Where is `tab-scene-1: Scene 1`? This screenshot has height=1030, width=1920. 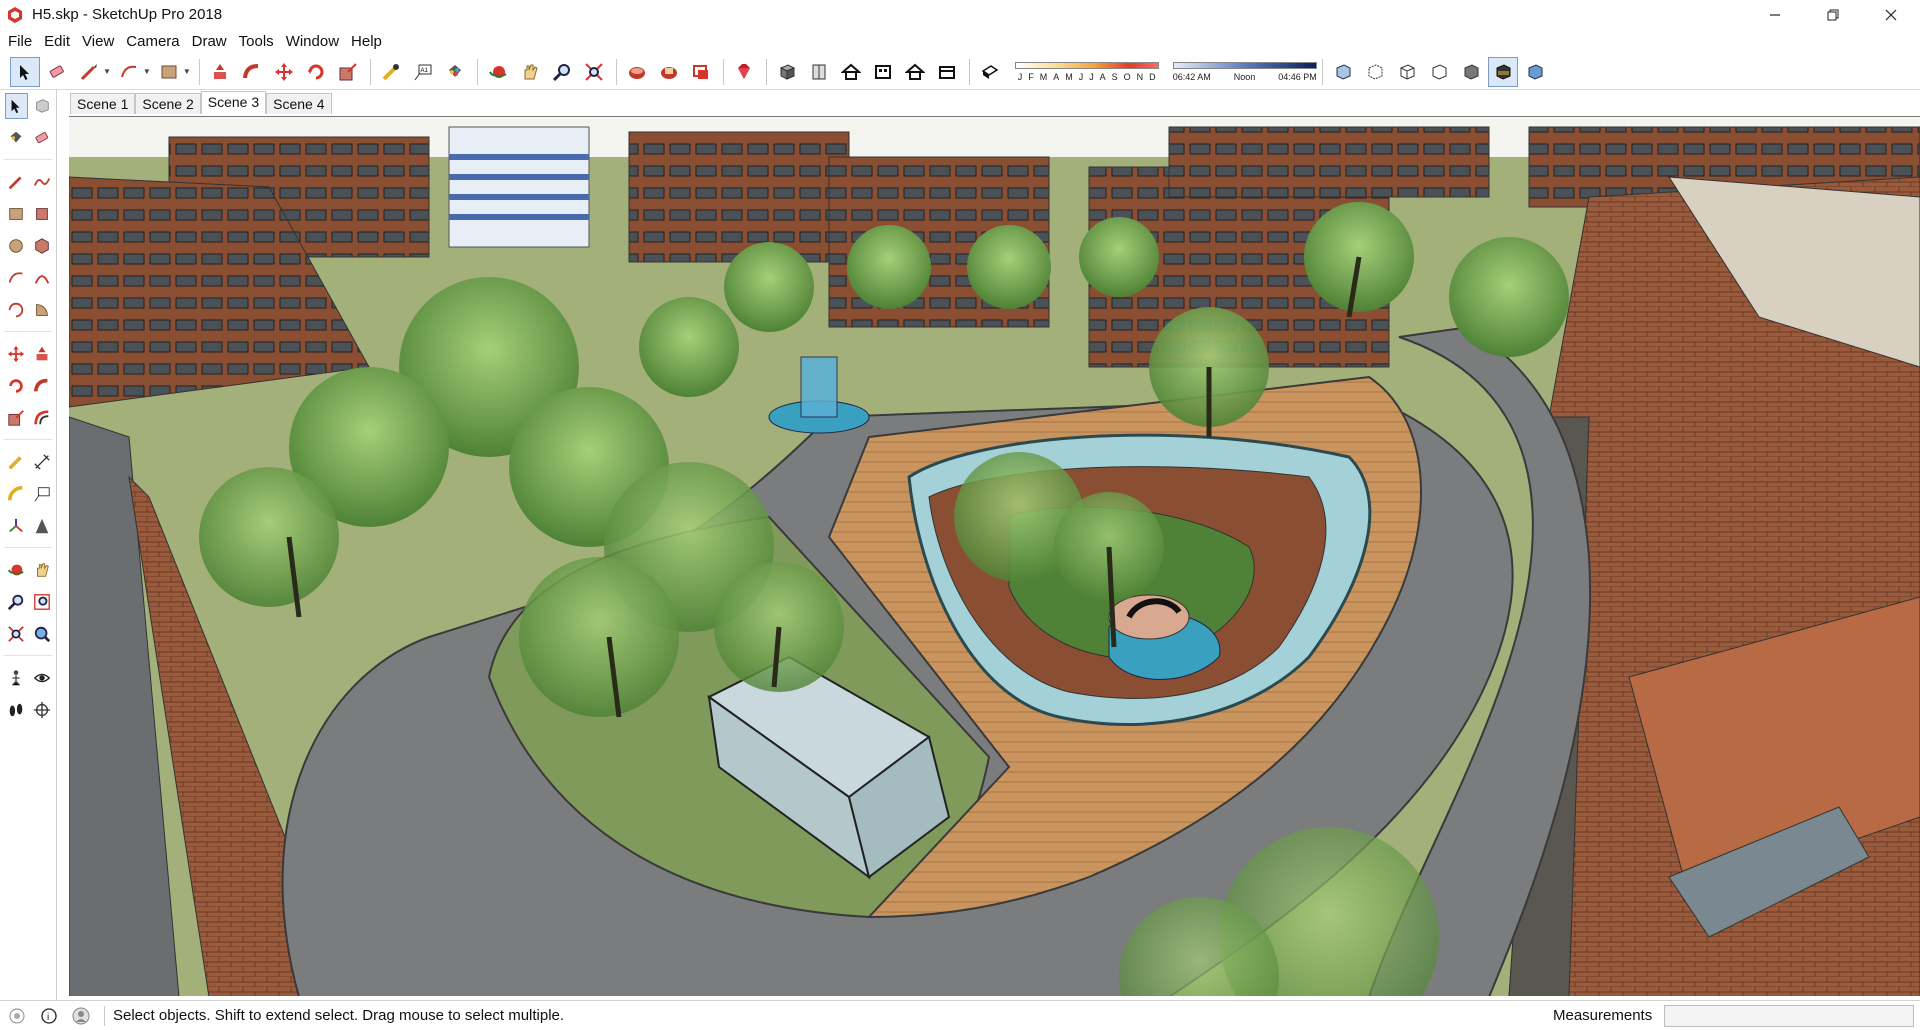
tab-scene-1: Scene 1 is located at coordinates (103, 103).